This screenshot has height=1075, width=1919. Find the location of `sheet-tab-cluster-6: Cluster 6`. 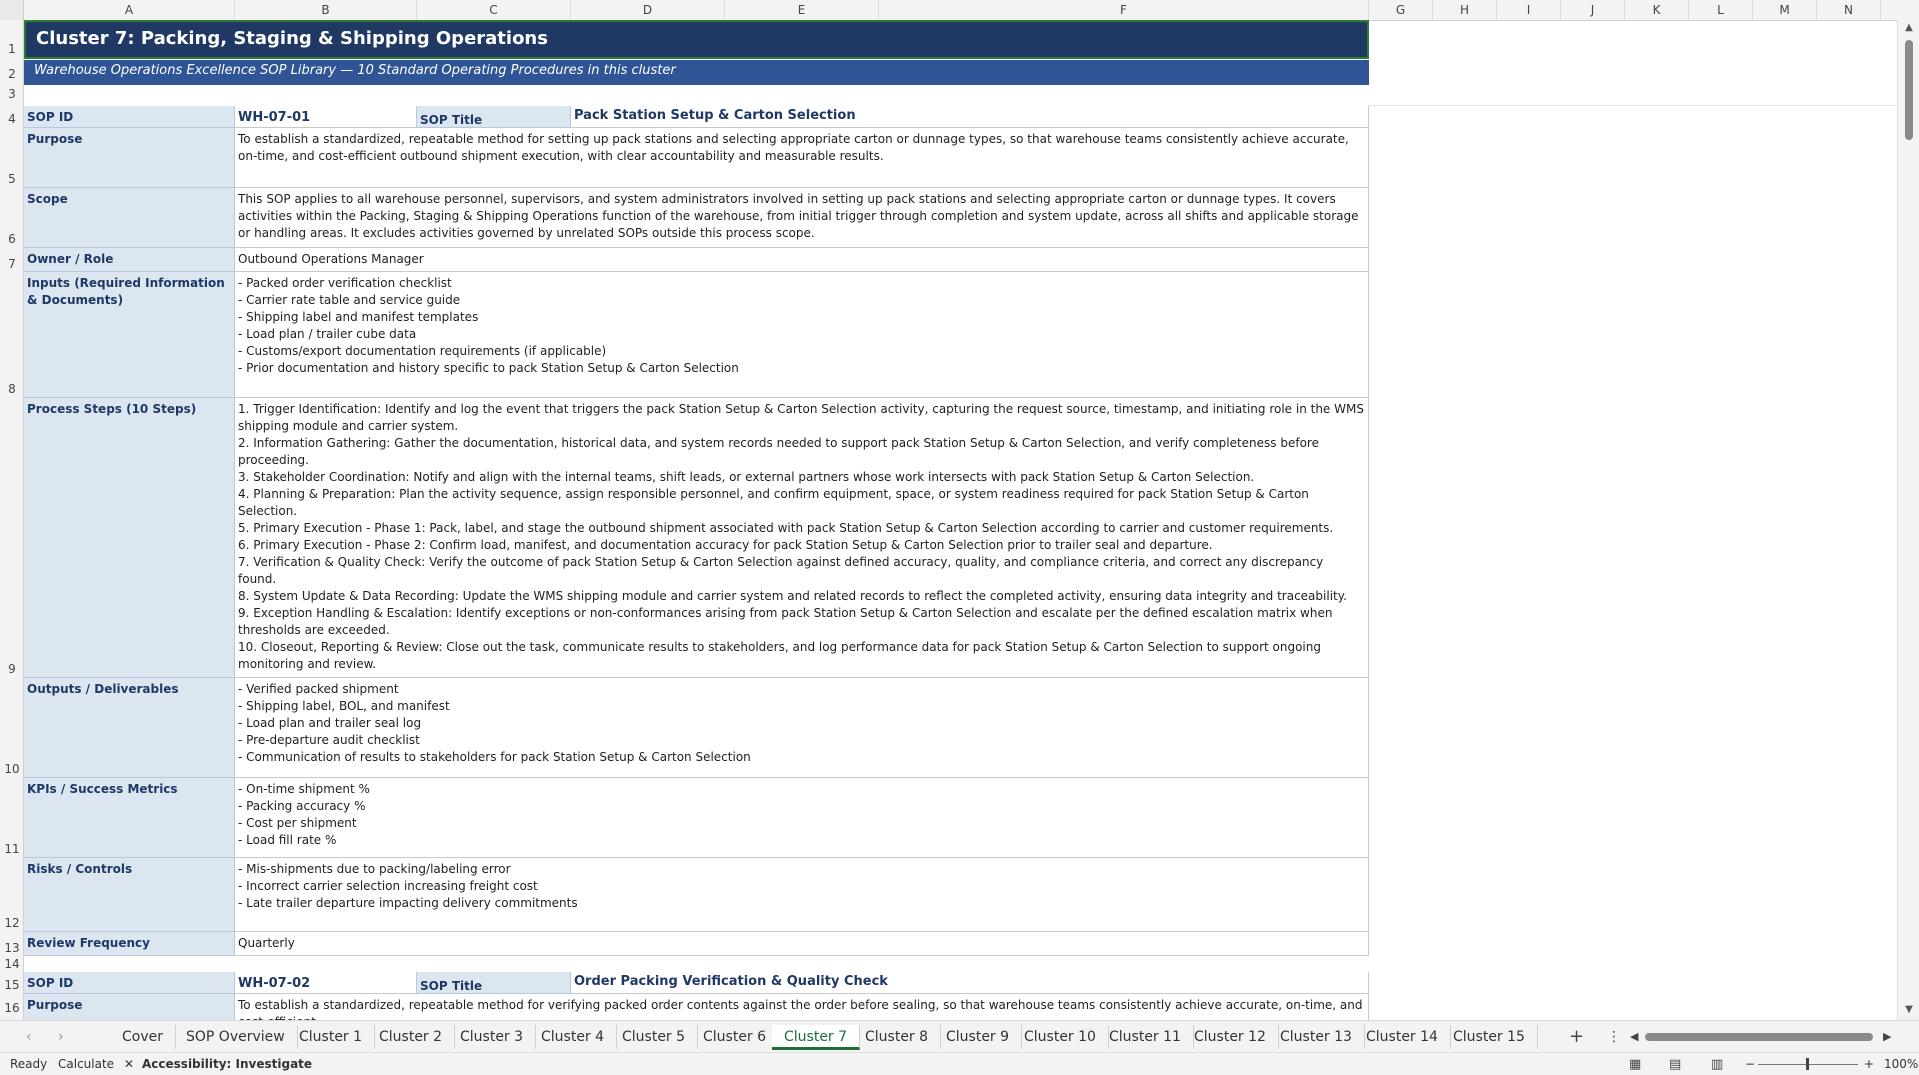

sheet-tab-cluster-6: Cluster 6 is located at coordinates (735, 1037).